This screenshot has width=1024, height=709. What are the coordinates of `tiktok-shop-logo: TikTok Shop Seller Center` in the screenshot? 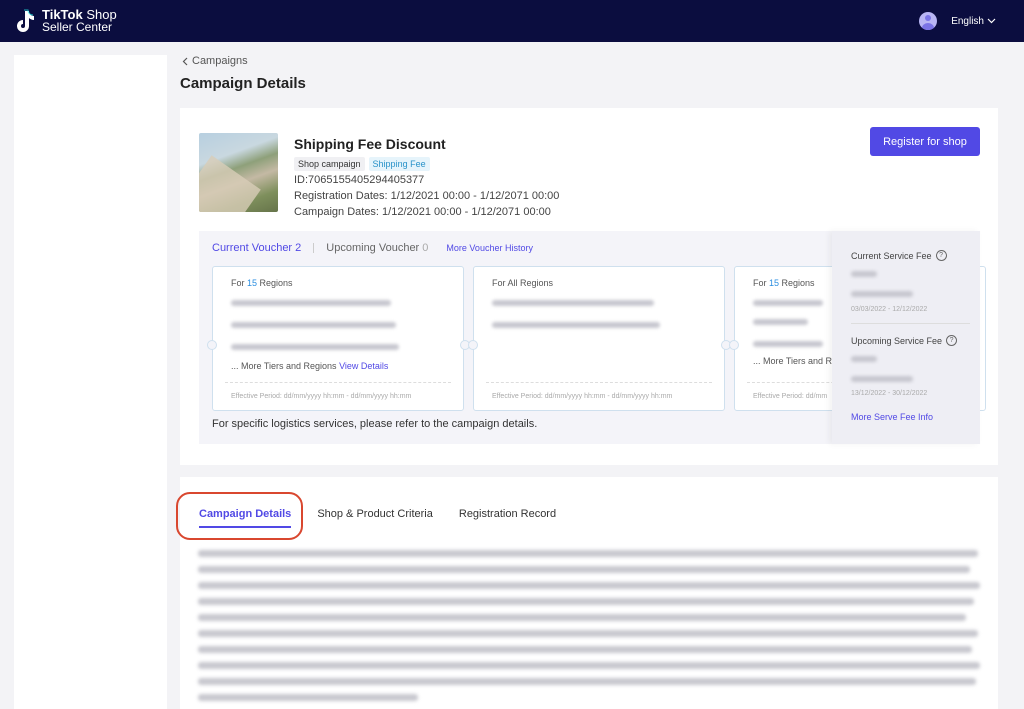 It's located at (65, 21).